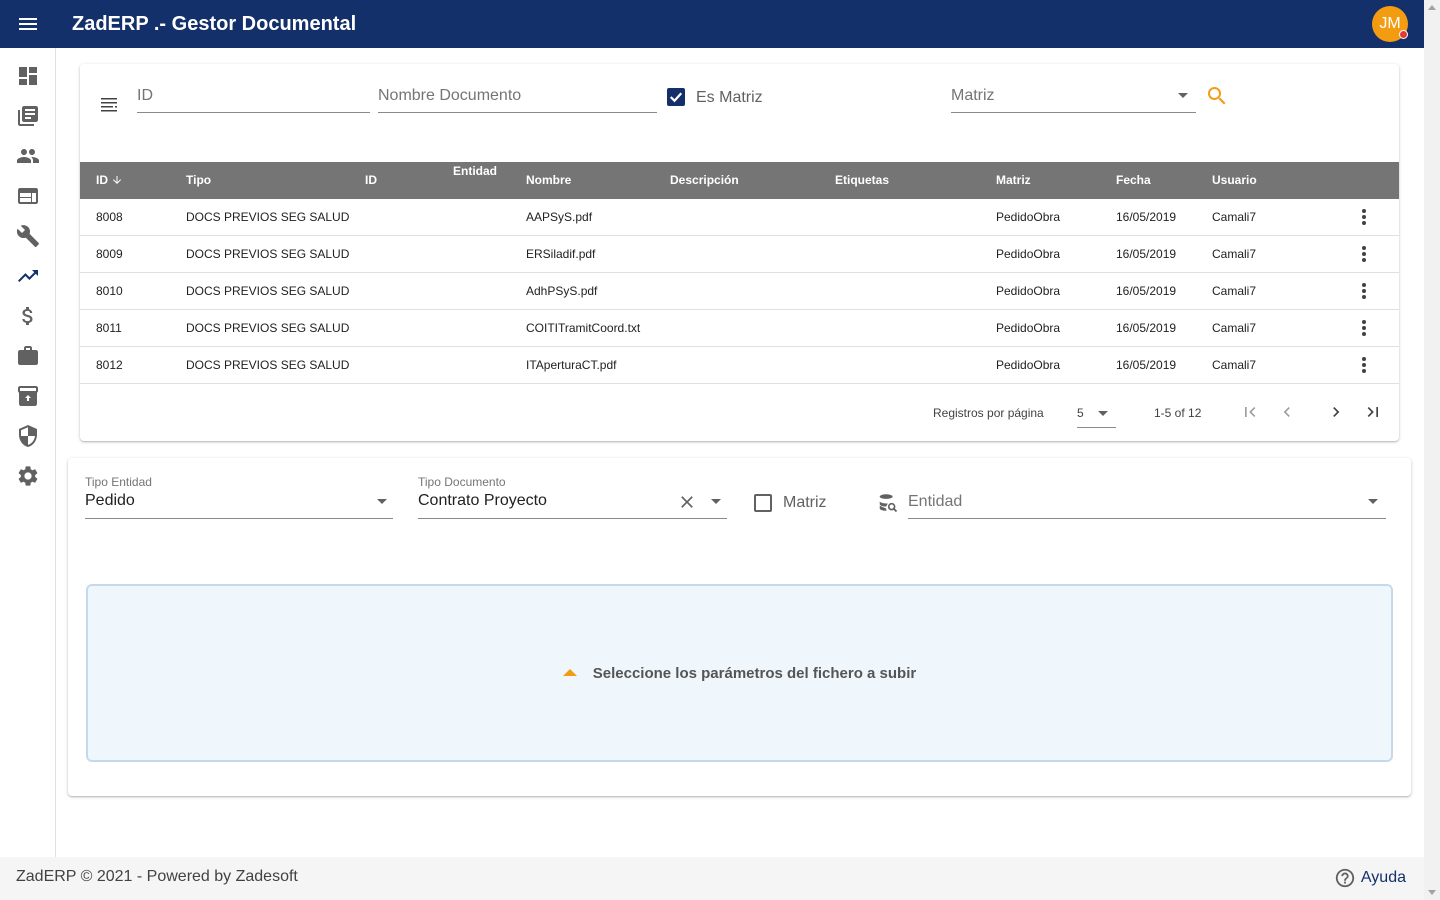 The height and width of the screenshot is (900, 1440). What do you see at coordinates (1432, 7) in the screenshot?
I see `scroll-up-icon` at bounding box center [1432, 7].